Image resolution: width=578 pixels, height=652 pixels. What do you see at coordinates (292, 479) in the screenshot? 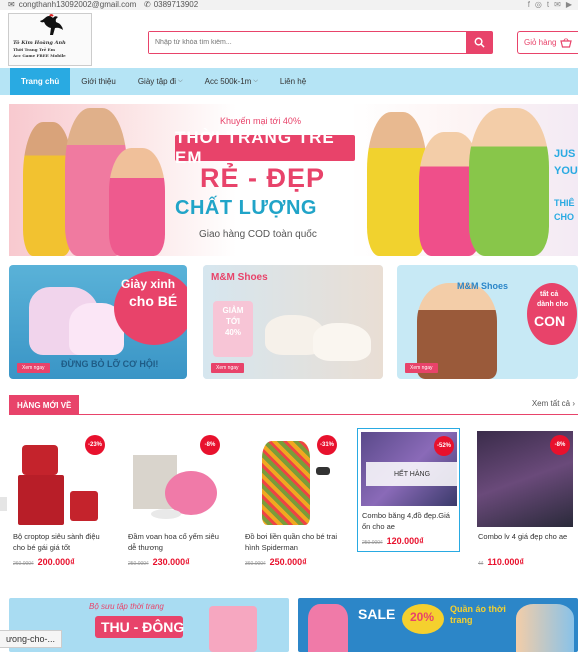
I see `product-image: -31%` at bounding box center [292, 479].